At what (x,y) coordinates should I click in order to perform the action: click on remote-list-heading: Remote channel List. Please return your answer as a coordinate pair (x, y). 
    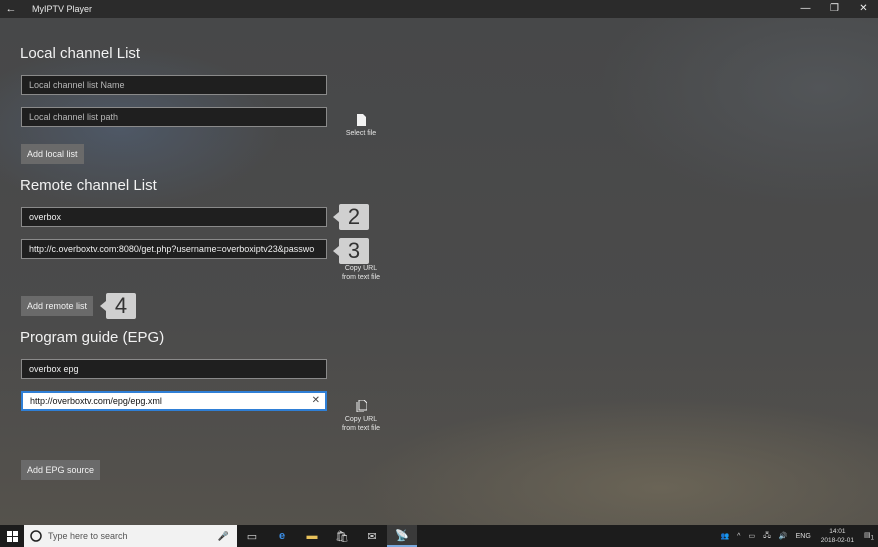
    Looking at the image, I should click on (88, 185).